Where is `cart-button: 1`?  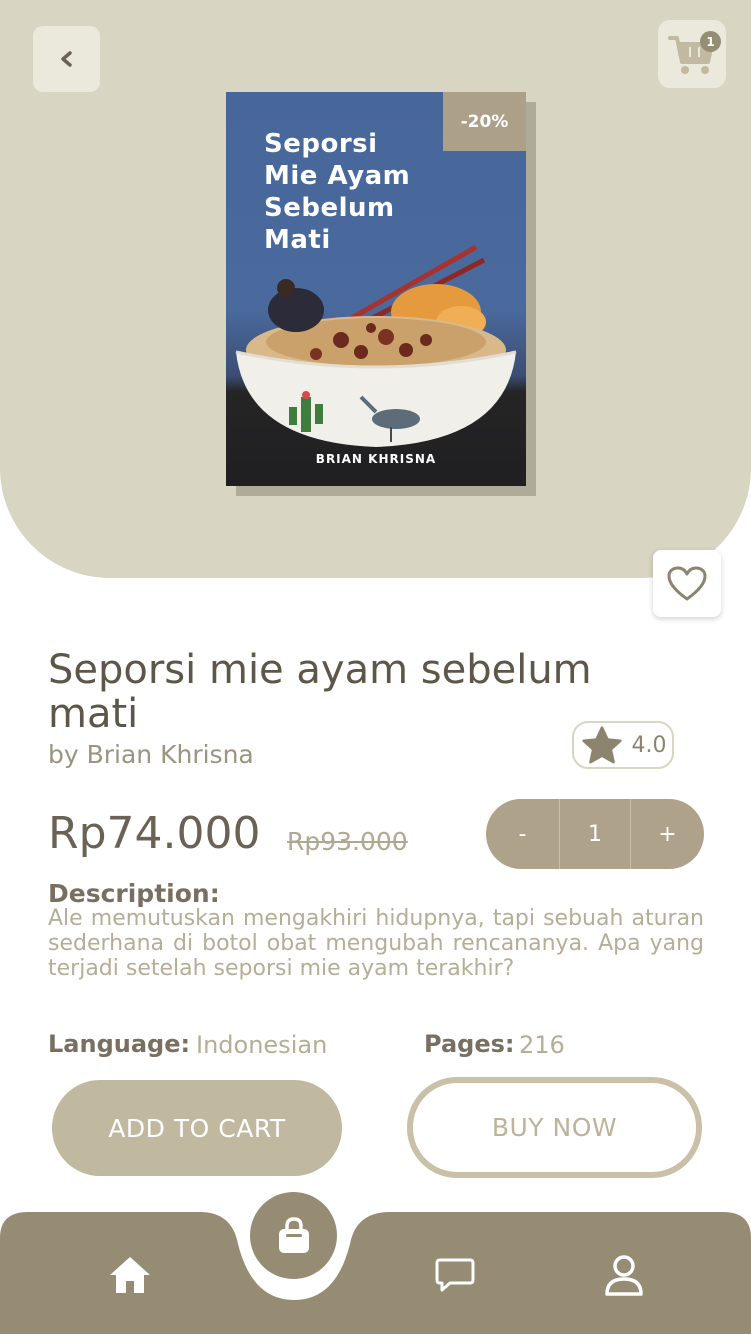 cart-button: 1 is located at coordinates (692, 54).